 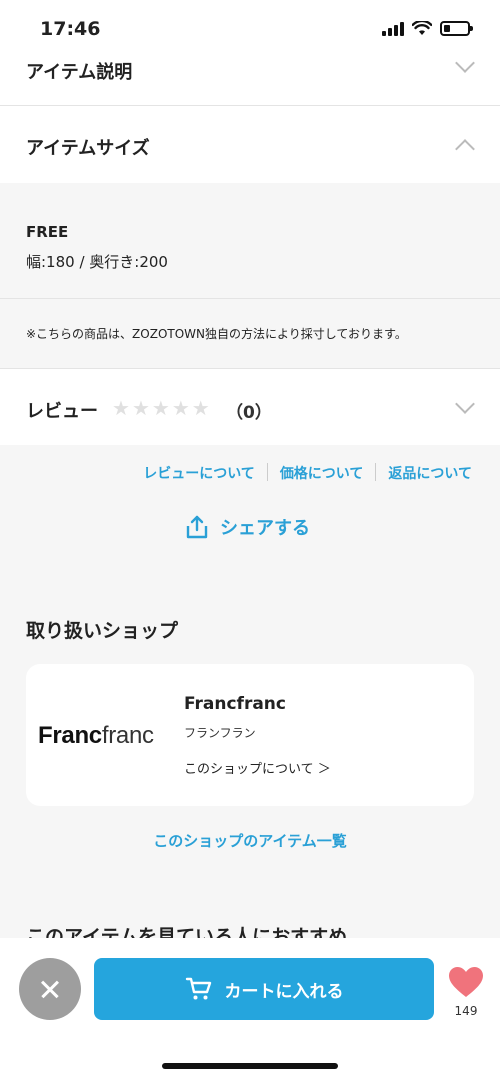 What do you see at coordinates (249, 413) in the screenshot?
I see `review-count: （0）` at bounding box center [249, 413].